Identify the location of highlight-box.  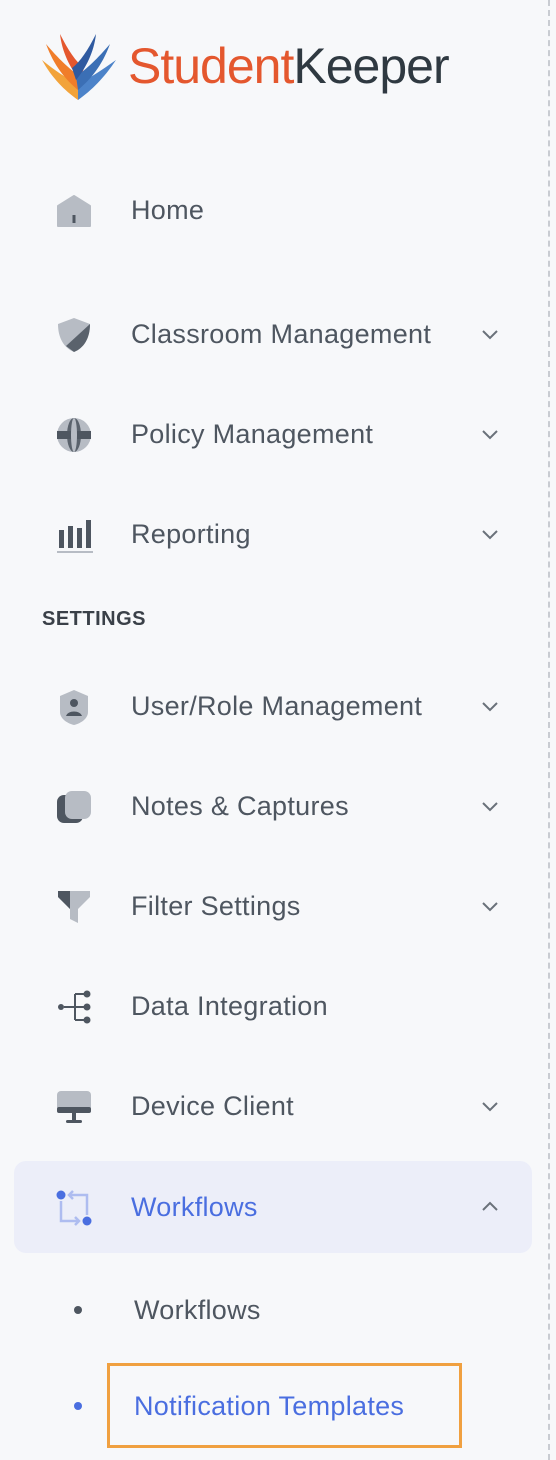
(284, 1405).